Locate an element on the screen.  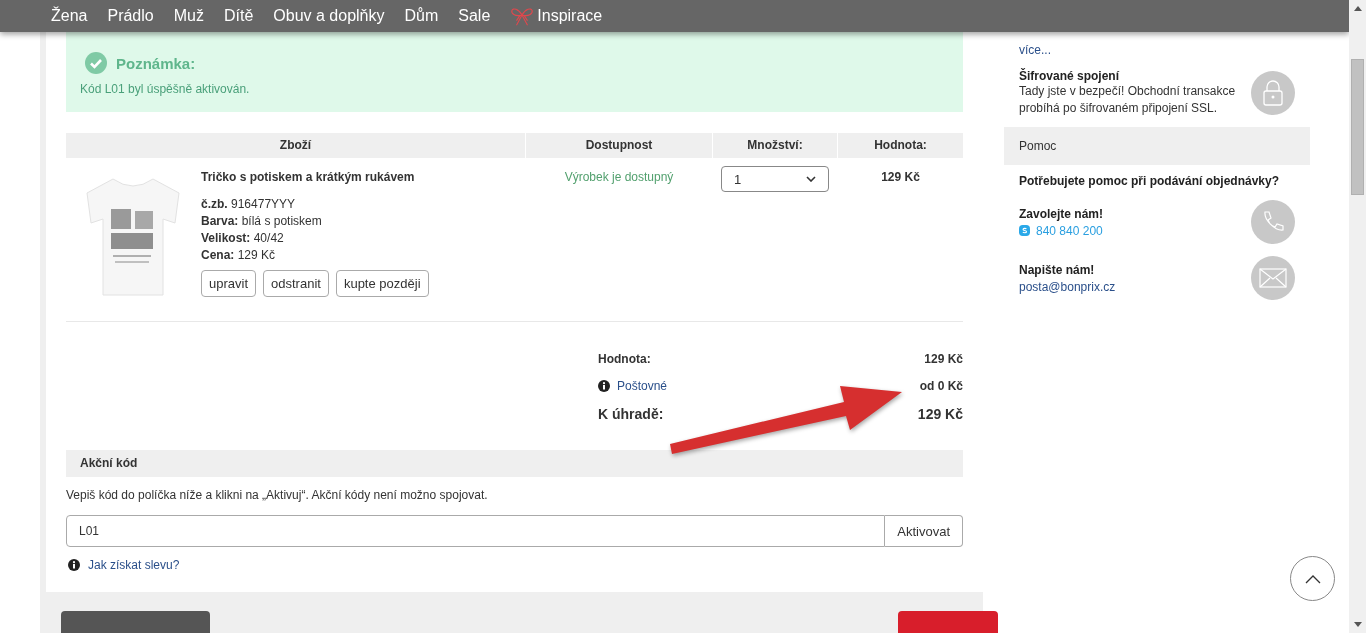
total-label: K úhradě: is located at coordinates (631, 414).